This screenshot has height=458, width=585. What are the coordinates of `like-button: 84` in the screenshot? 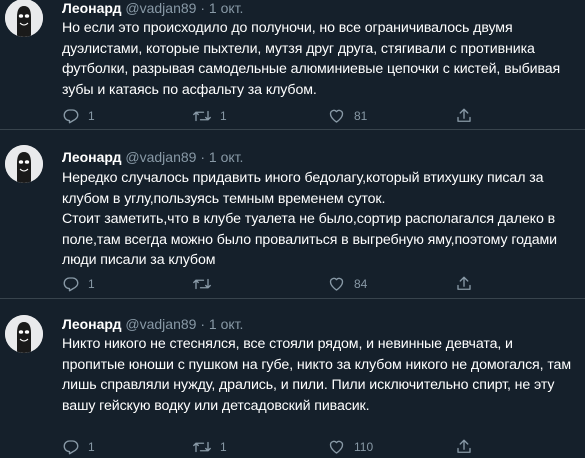 It's located at (347, 284).